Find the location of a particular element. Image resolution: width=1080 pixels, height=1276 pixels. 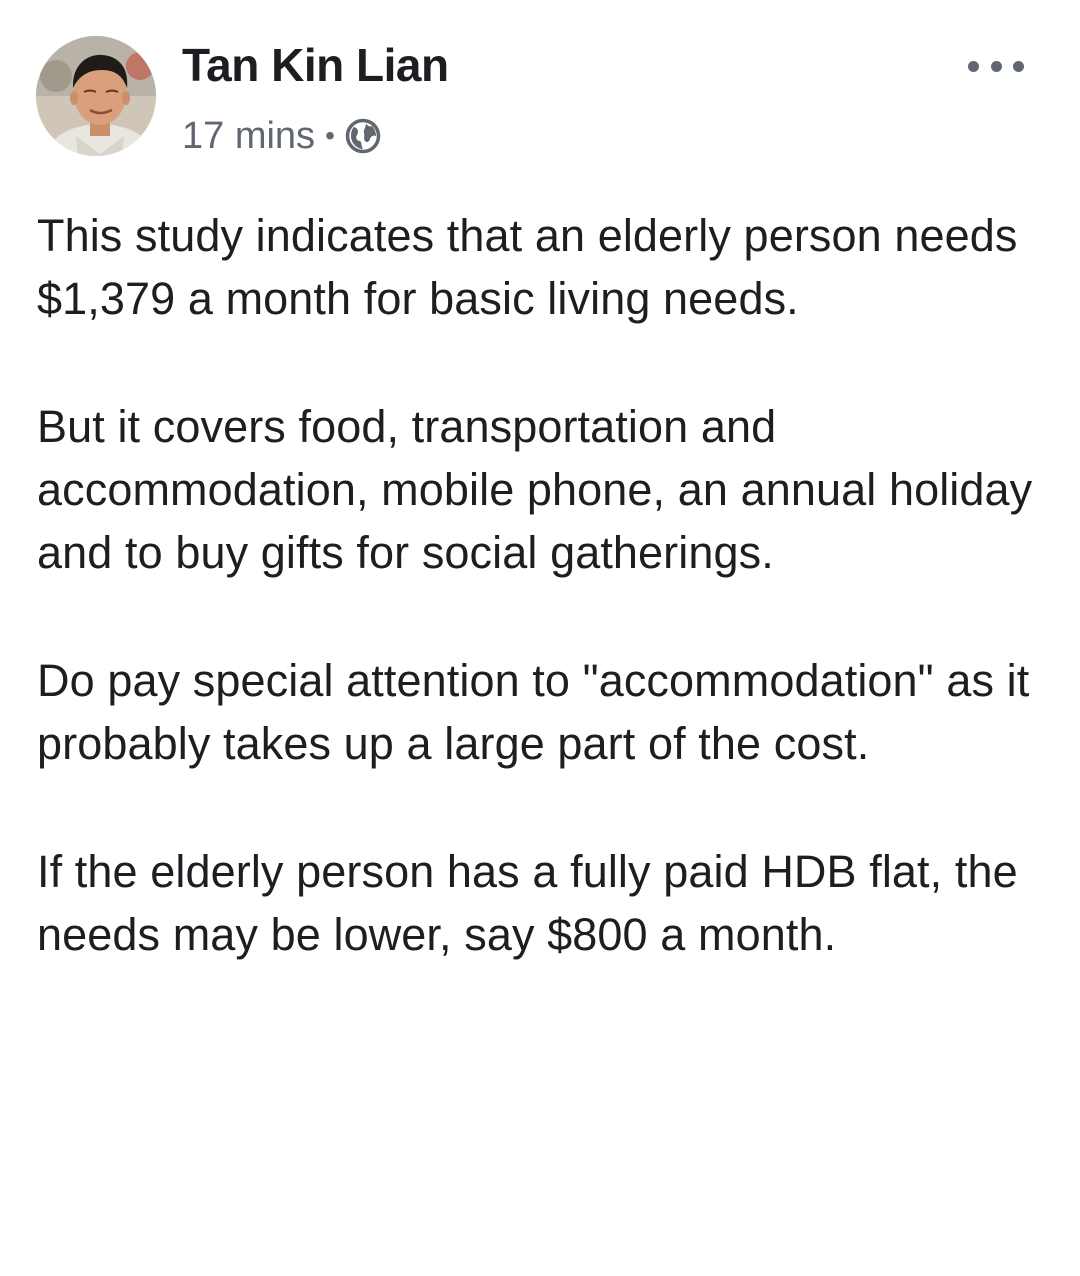

post-header: Tan Kin Lian 17 mins • is located at coordinates (540, 98).